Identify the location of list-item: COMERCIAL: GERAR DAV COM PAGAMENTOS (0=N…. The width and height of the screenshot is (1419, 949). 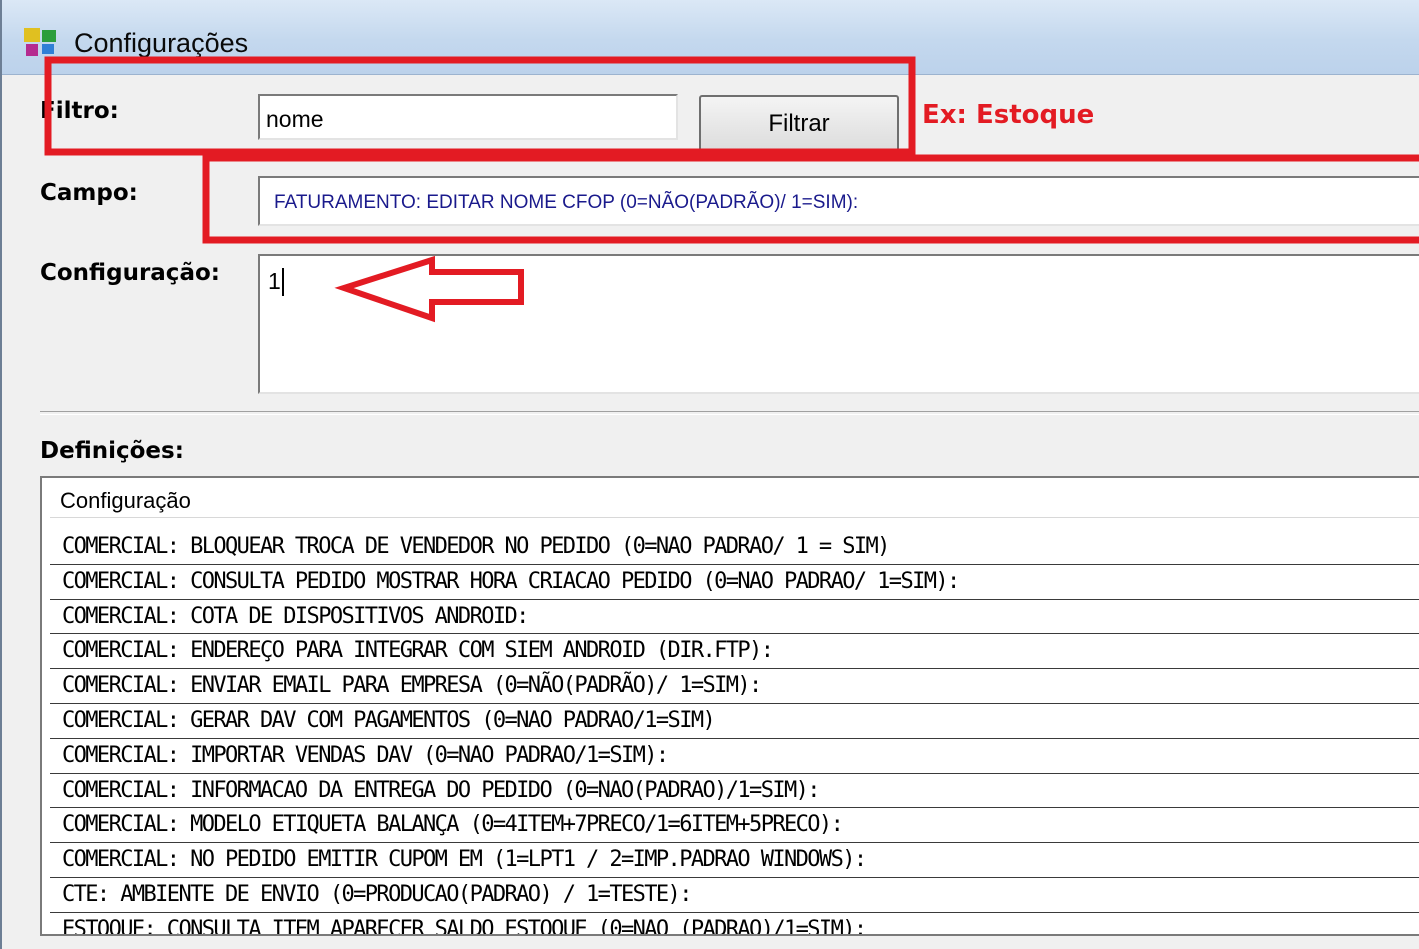
(734, 721).